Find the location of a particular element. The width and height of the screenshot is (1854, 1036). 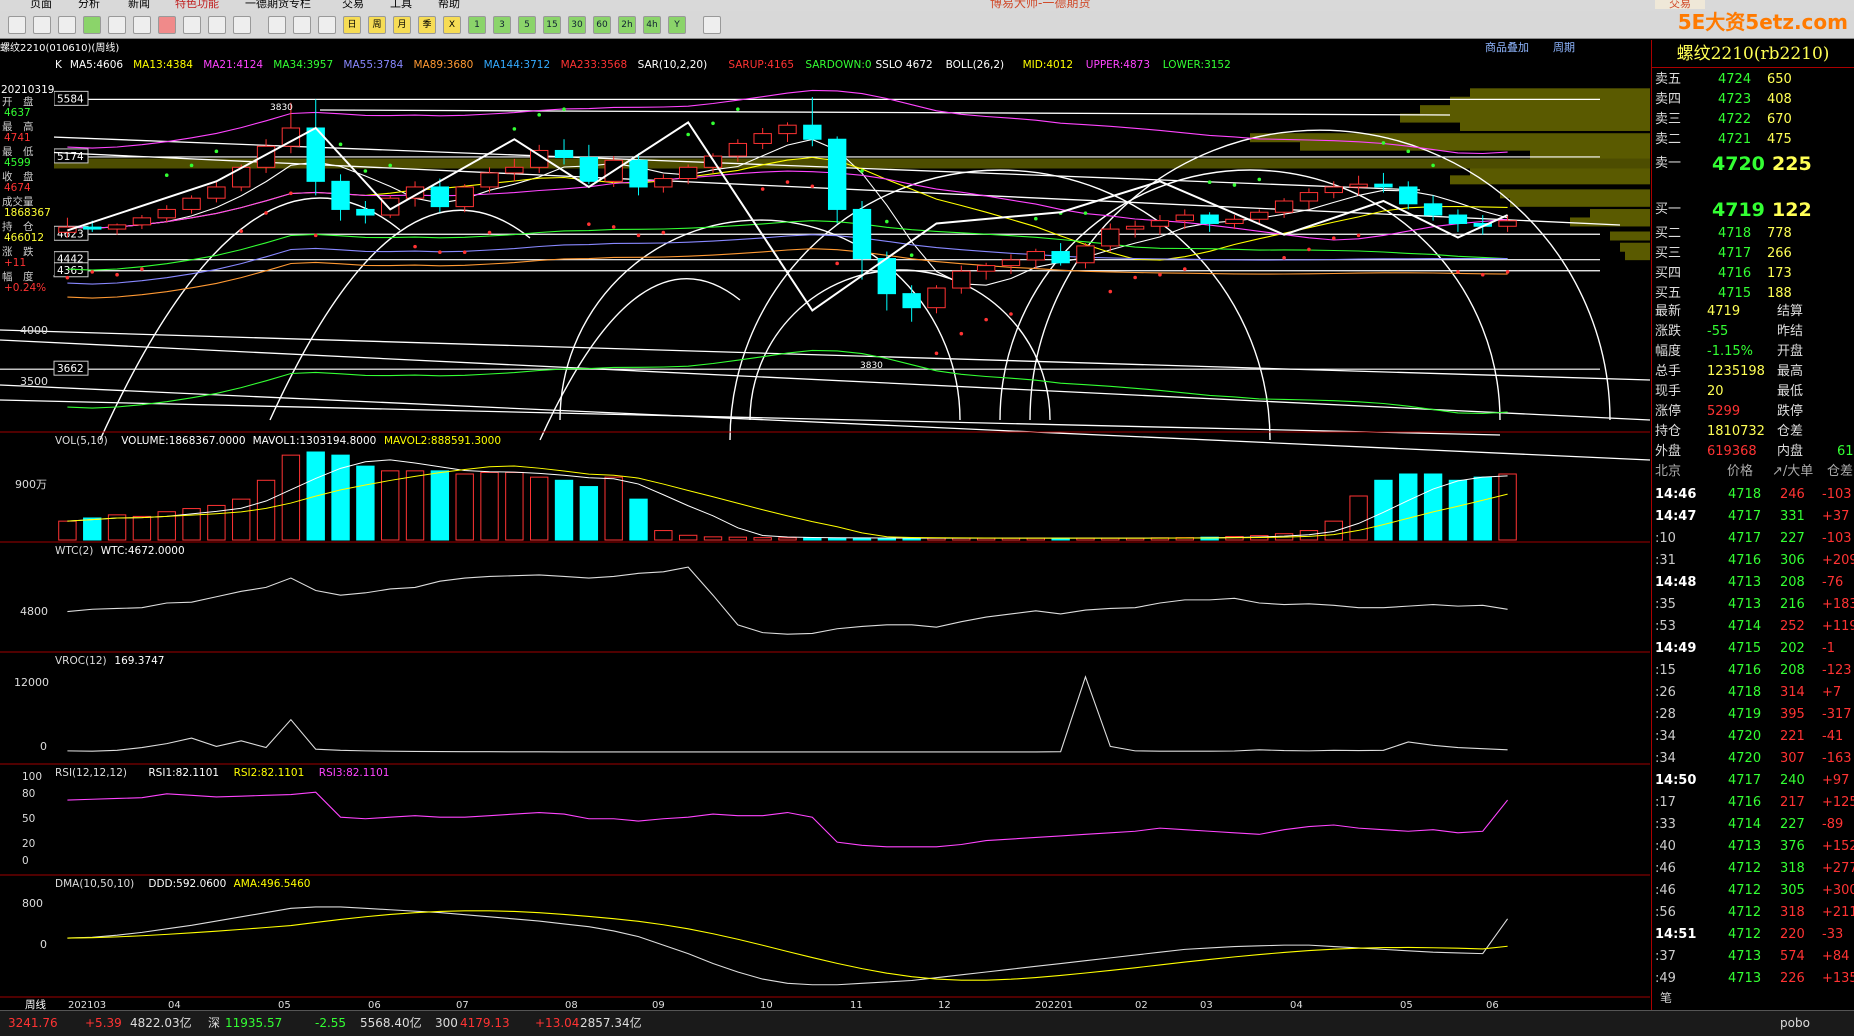

stat-row: 持仓 1810732 仓差 is located at coordinates (1753, 432).